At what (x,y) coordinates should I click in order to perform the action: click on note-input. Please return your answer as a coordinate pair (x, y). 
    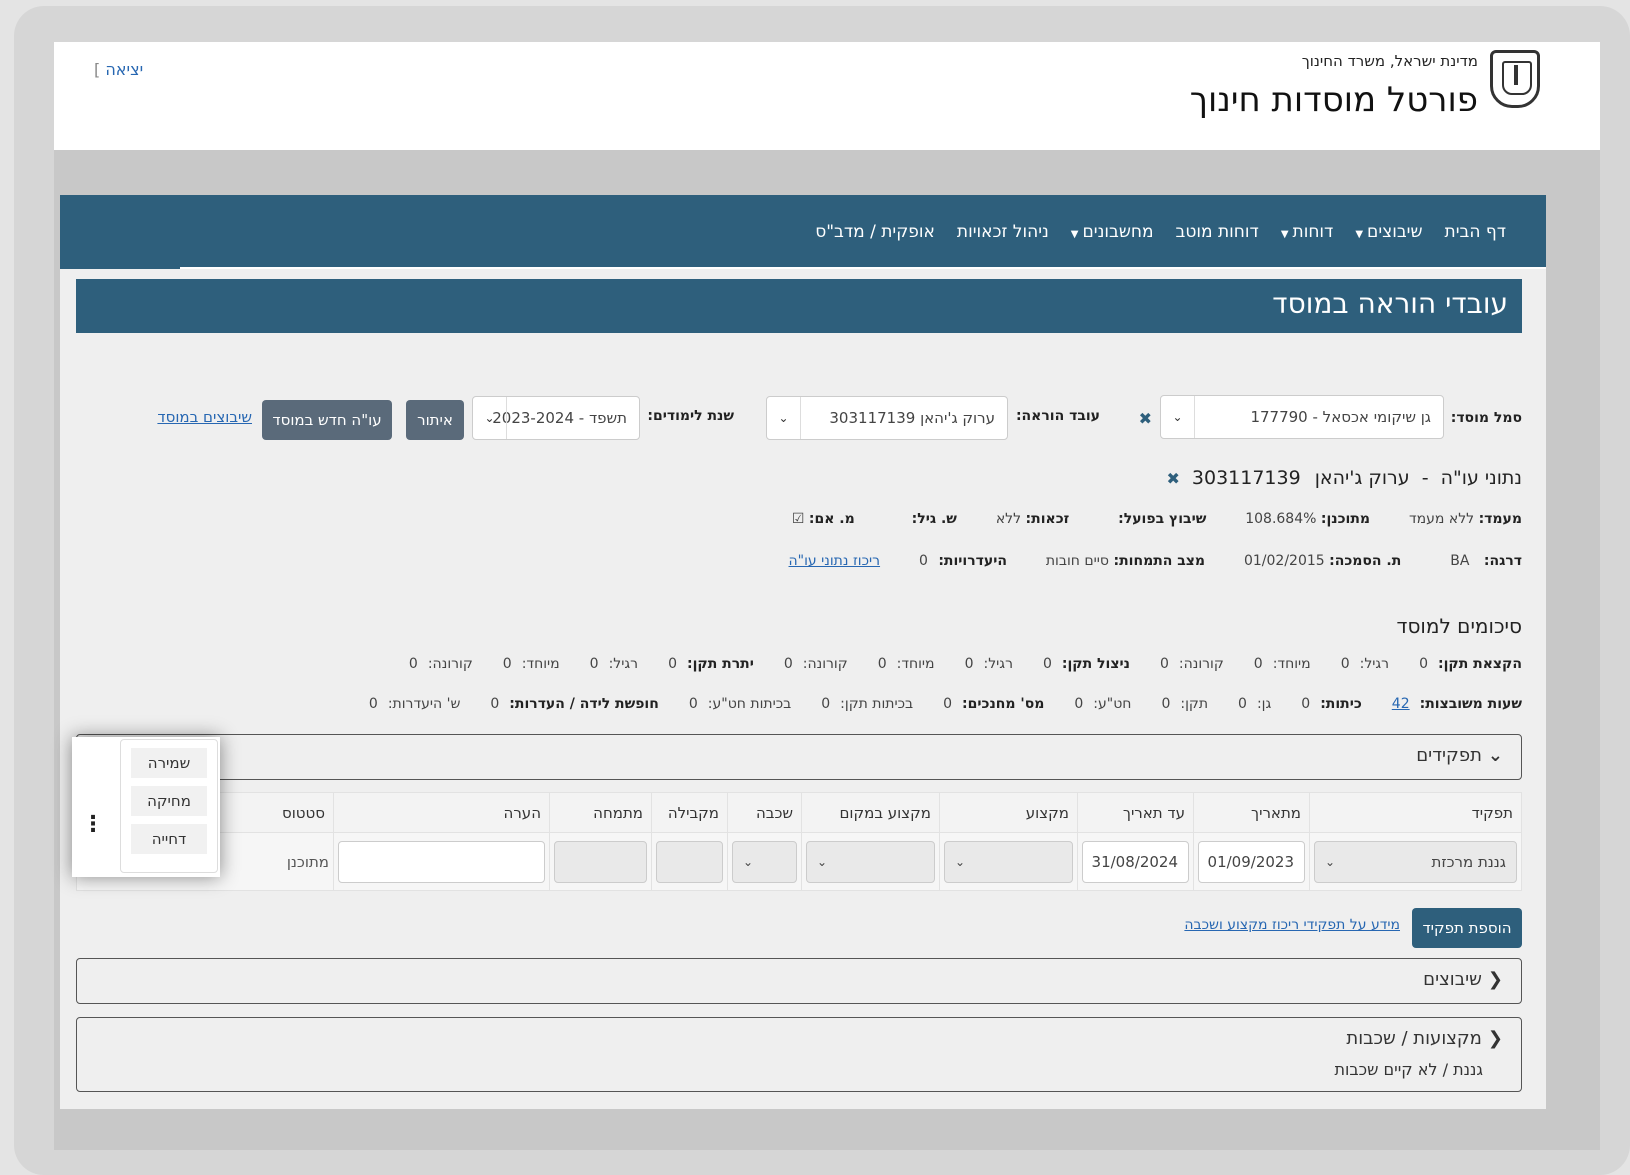
    Looking at the image, I should click on (441, 861).